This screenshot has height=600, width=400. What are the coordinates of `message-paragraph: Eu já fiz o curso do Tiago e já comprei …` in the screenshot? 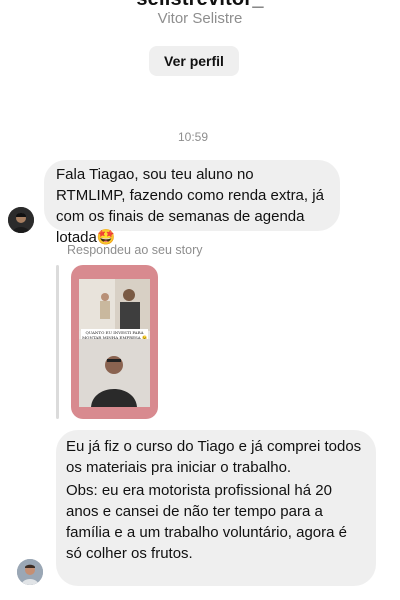 It's located at (214, 457).